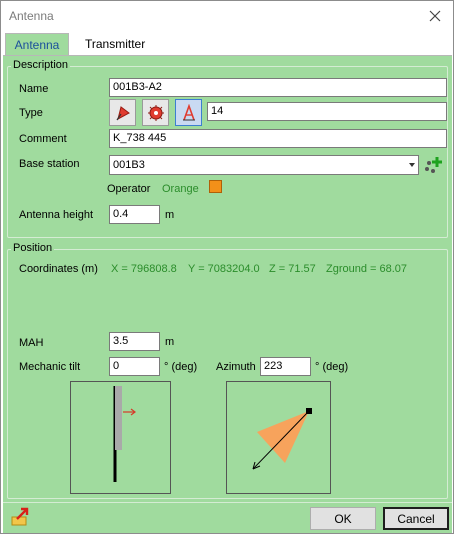 The image size is (454, 534). What do you see at coordinates (282, 439) in the screenshot?
I see `azimuth-diagram-graphic` at bounding box center [282, 439].